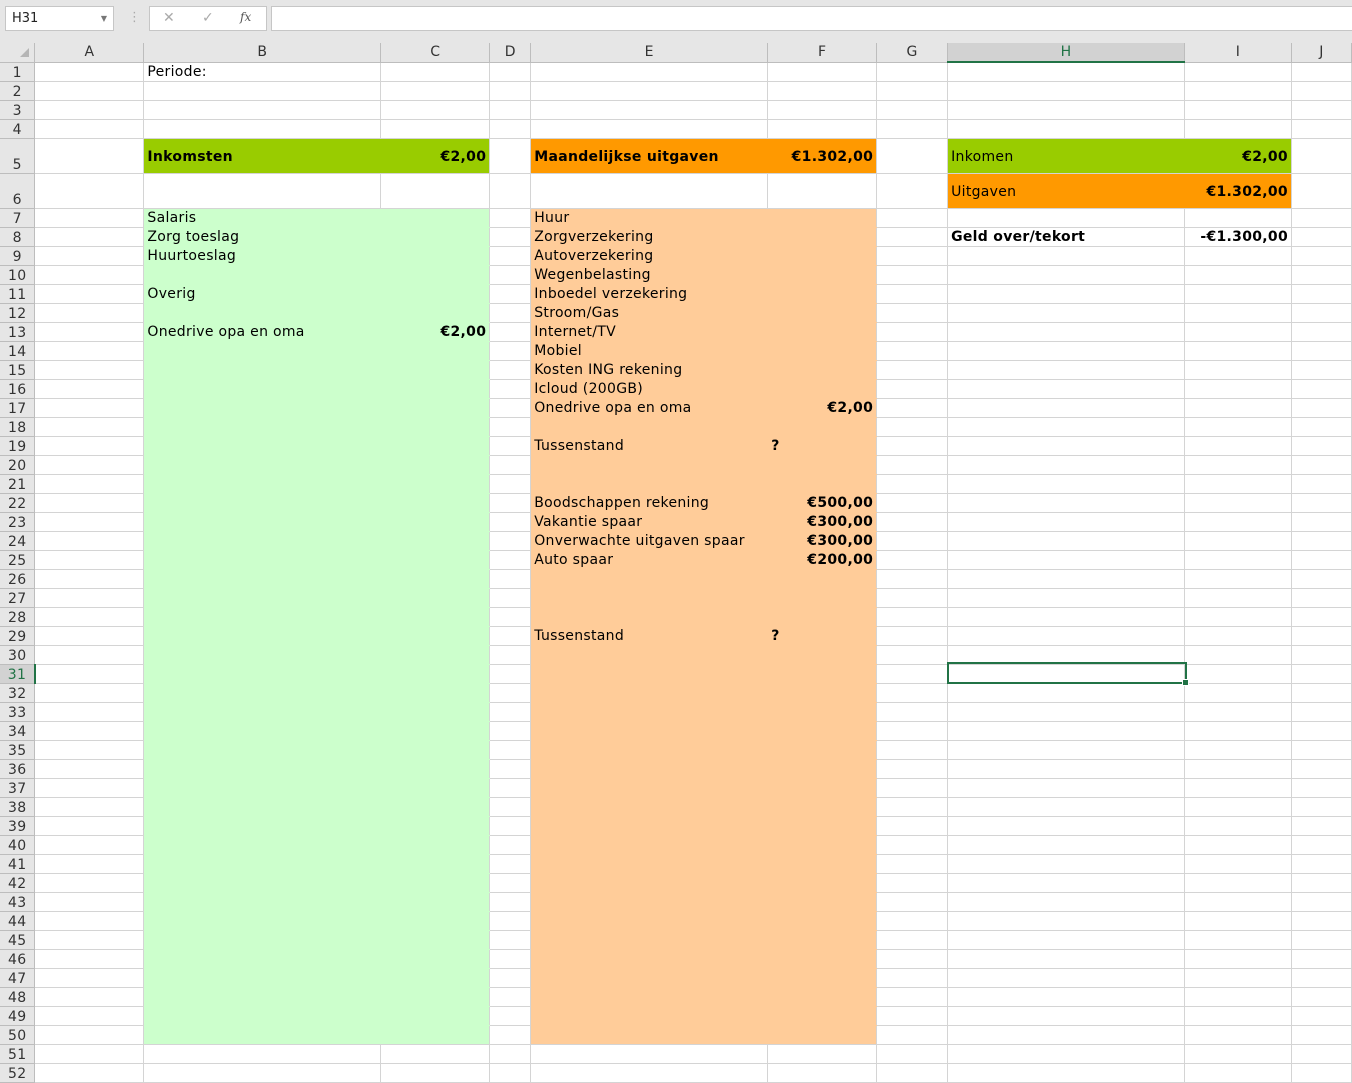  What do you see at coordinates (89, 693) in the screenshot?
I see `cell-a32` at bounding box center [89, 693].